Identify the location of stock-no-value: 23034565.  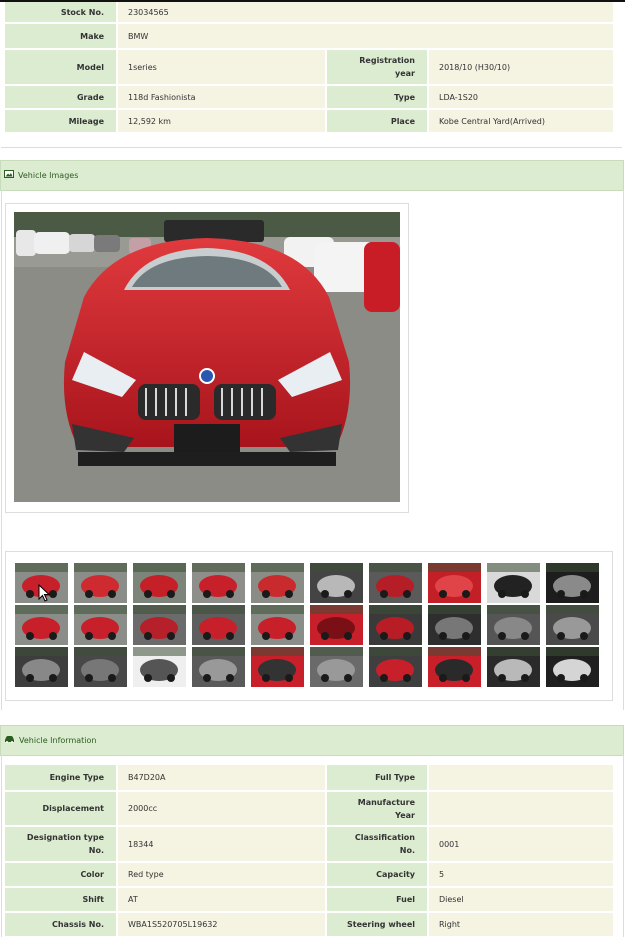
(365, 12).